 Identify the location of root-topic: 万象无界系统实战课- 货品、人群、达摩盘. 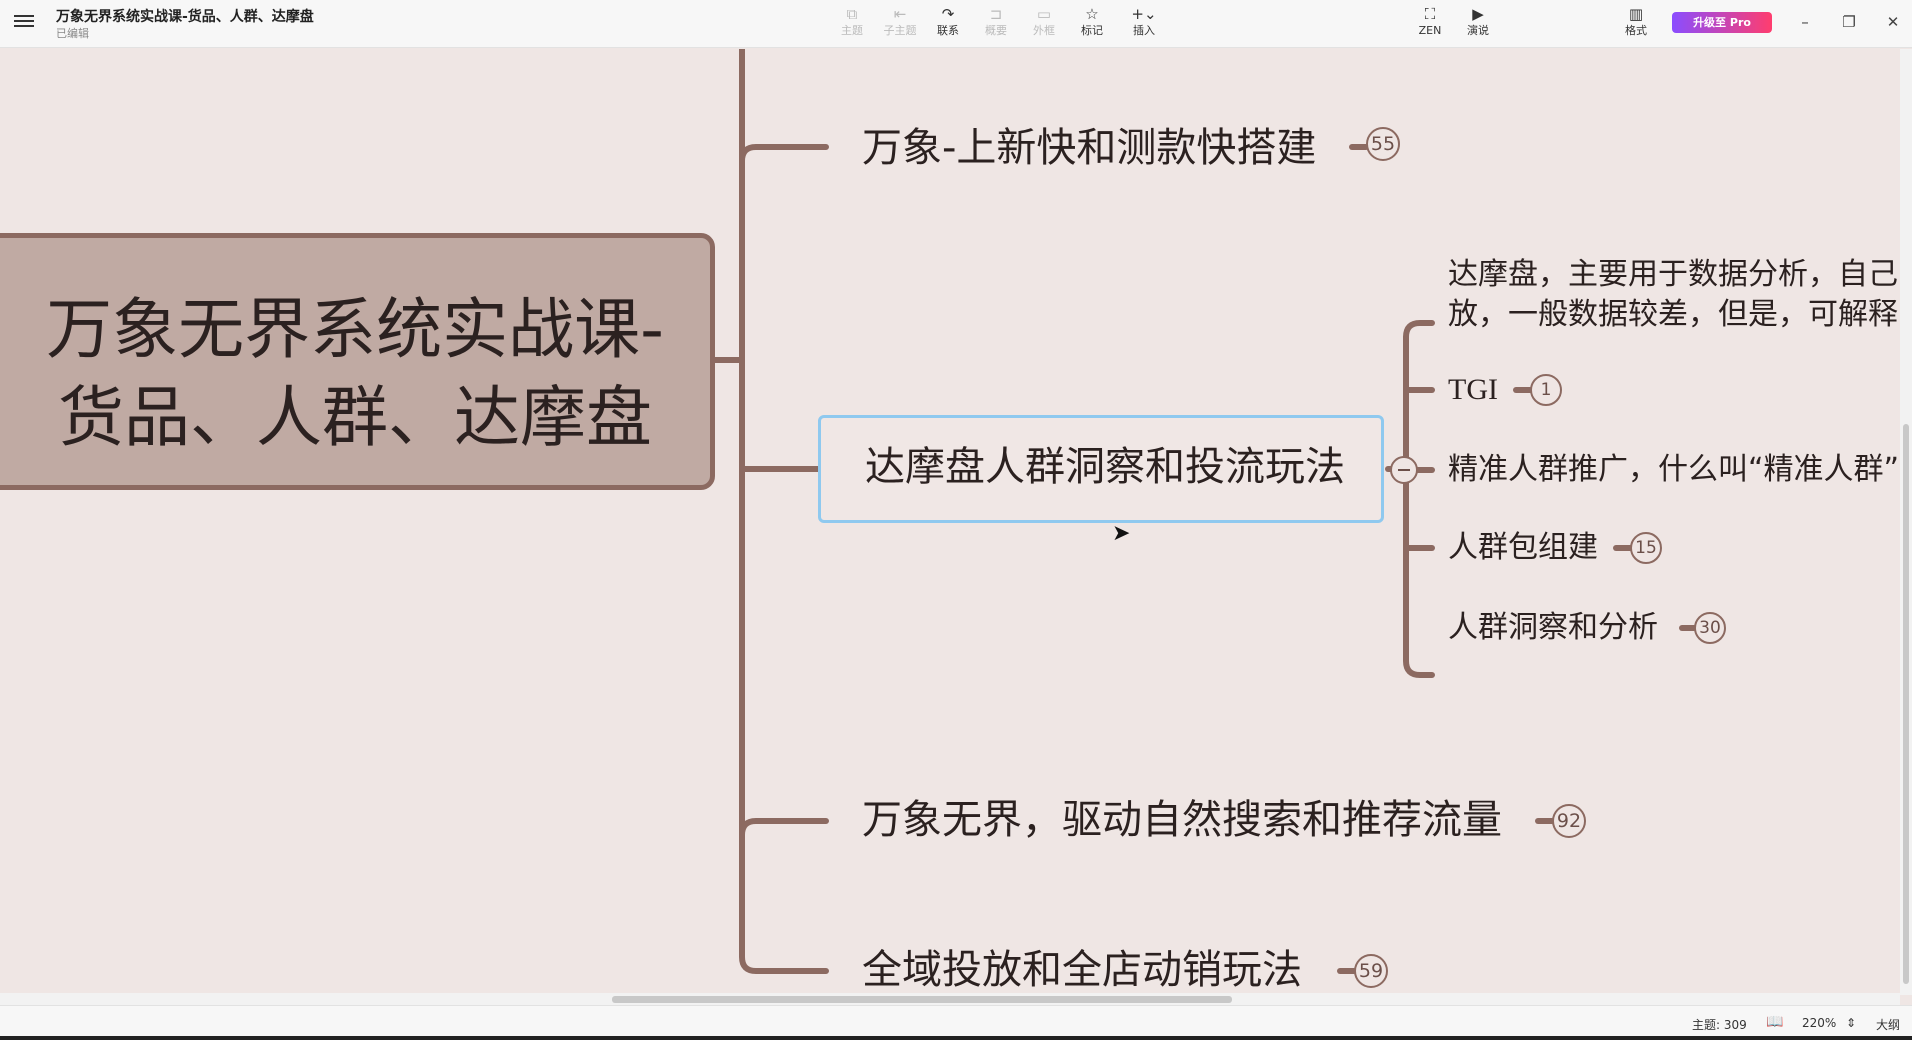
(357, 361).